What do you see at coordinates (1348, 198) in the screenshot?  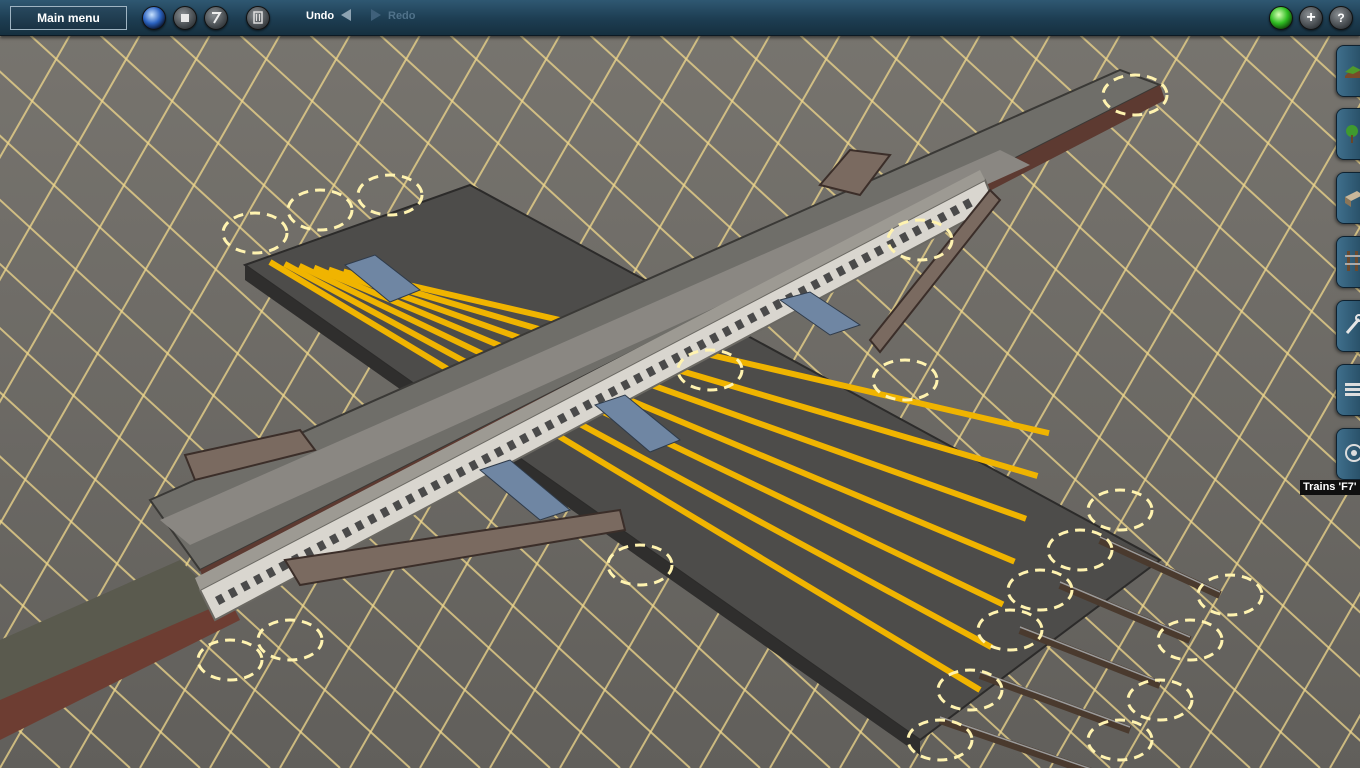 I see `objects-tab-icon` at bounding box center [1348, 198].